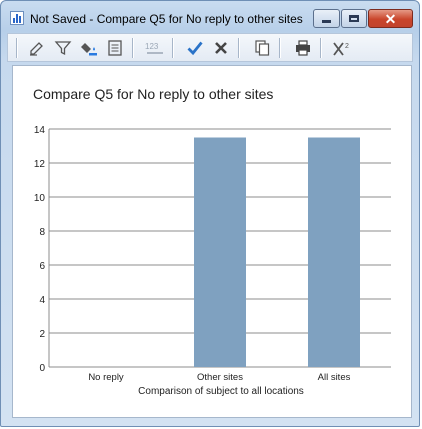 The height and width of the screenshot is (429, 422). Describe the element at coordinates (326, 18) in the screenshot. I see `minimize-button` at that location.